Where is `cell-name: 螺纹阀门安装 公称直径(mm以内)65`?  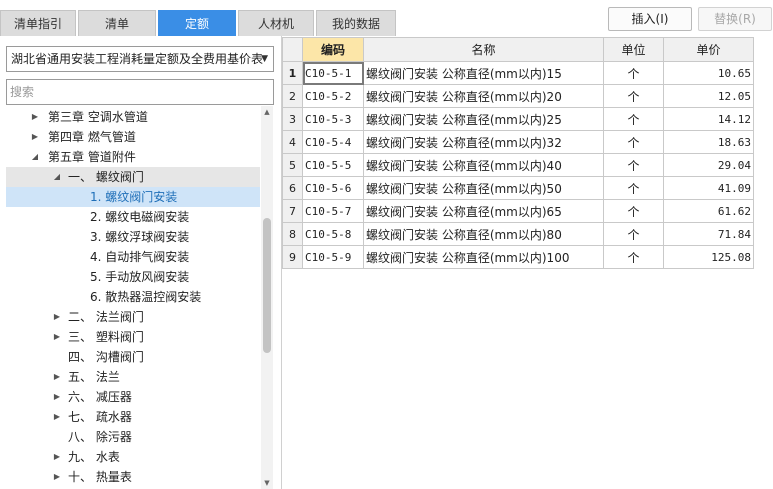 cell-name: 螺纹阀门安装 公称直径(mm以内)65 is located at coordinates (483, 211).